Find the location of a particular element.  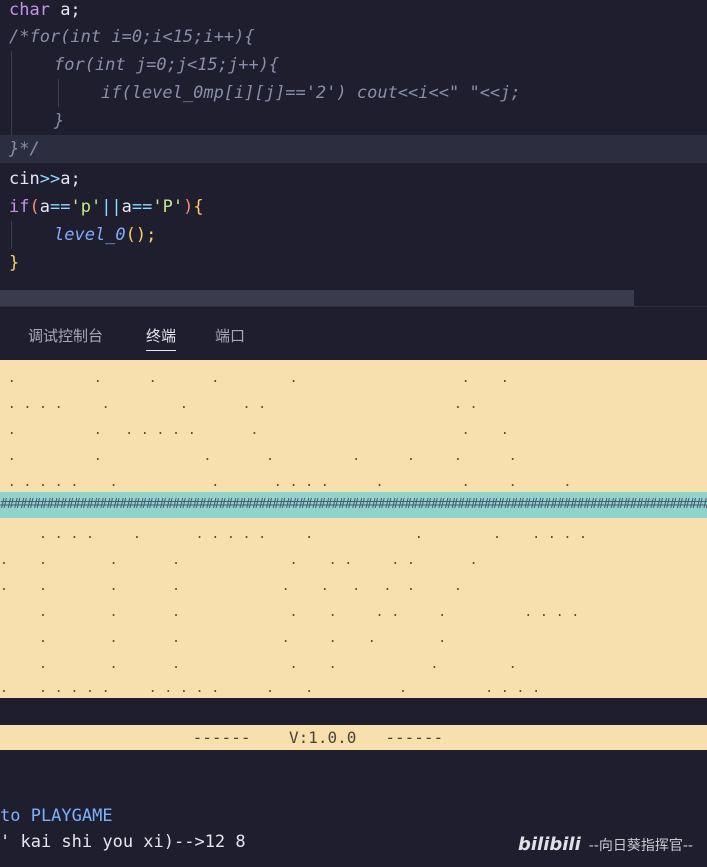

string-literal: 'p' is located at coordinates (86, 207).